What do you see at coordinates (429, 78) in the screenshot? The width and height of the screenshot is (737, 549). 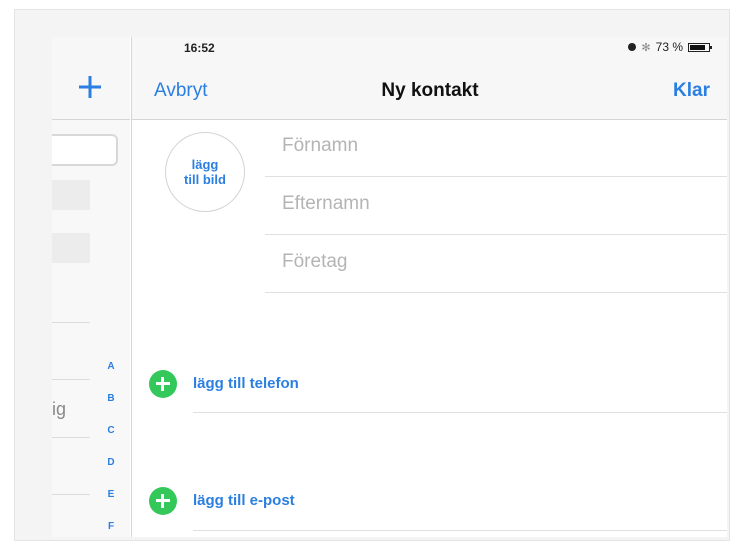 I see `new-contact-nav-bar: 16:52 ✻ 73 % Ny kontakt Avbryt Klar` at bounding box center [429, 78].